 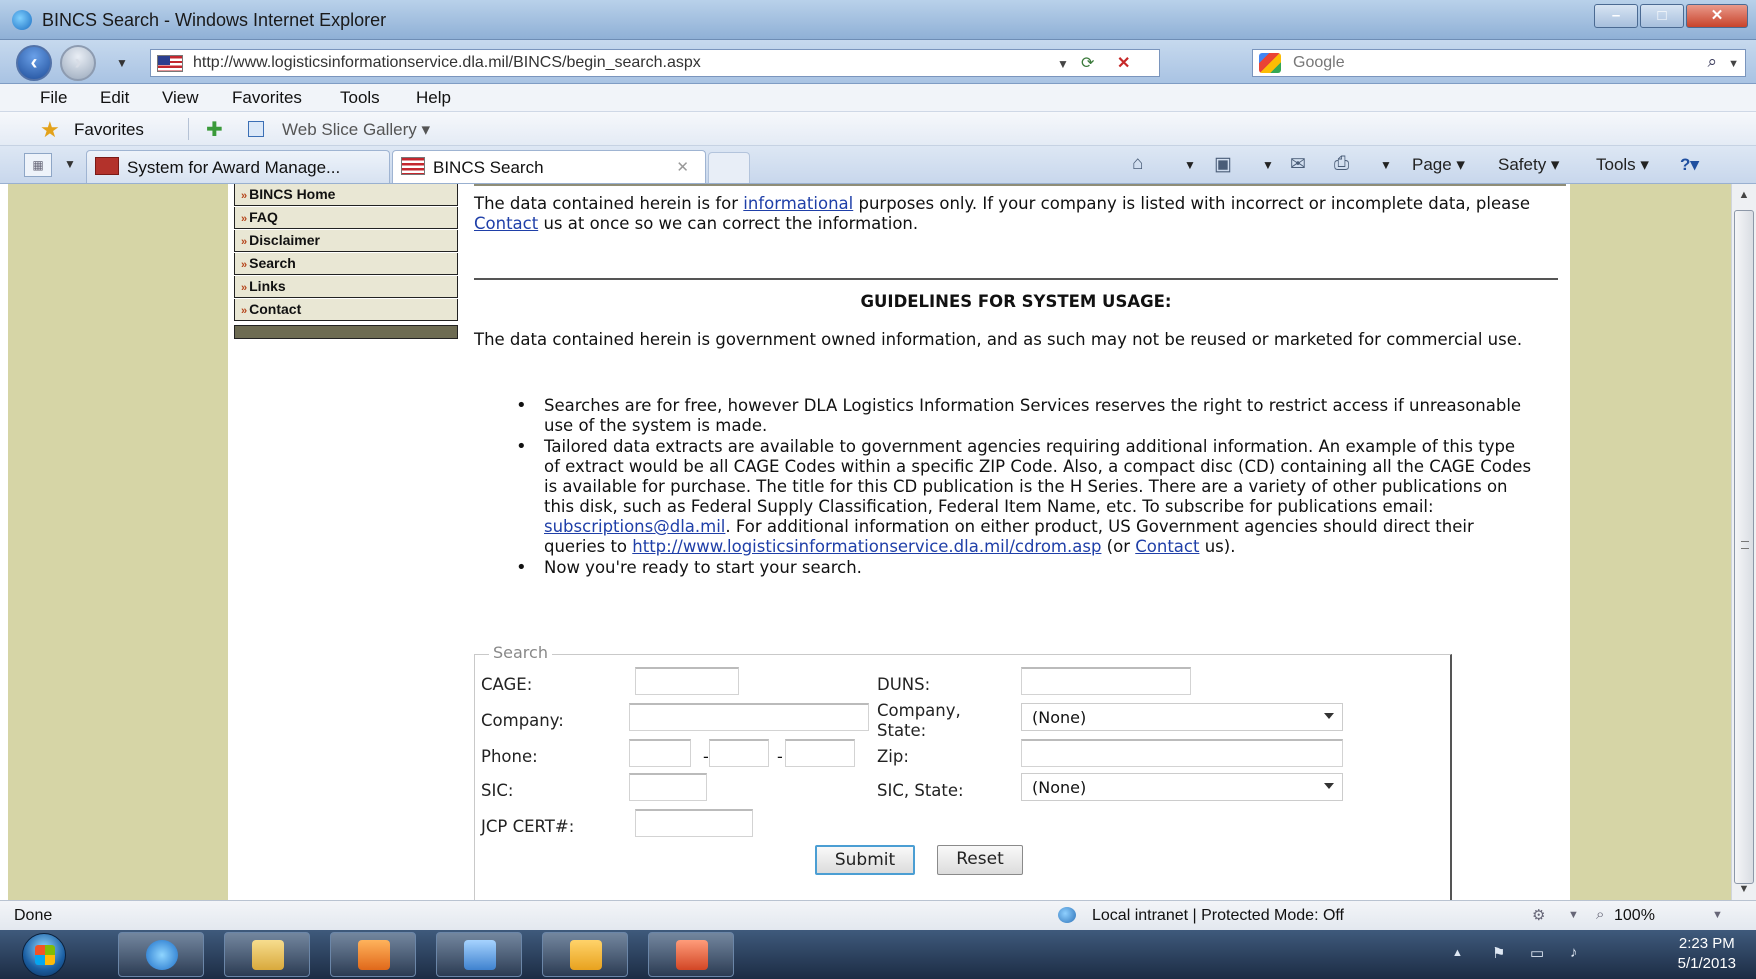 What do you see at coordinates (1634, 916) in the screenshot?
I see `zoom-level: 100%` at bounding box center [1634, 916].